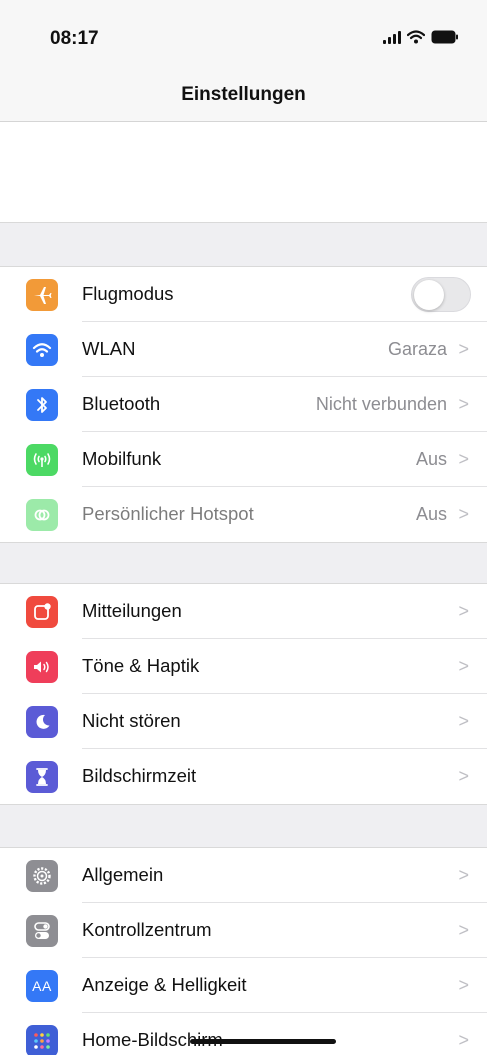  Describe the element at coordinates (243, 1034) in the screenshot. I see `settings-row-home-bildschirm: Home-Bildschirm >` at that location.